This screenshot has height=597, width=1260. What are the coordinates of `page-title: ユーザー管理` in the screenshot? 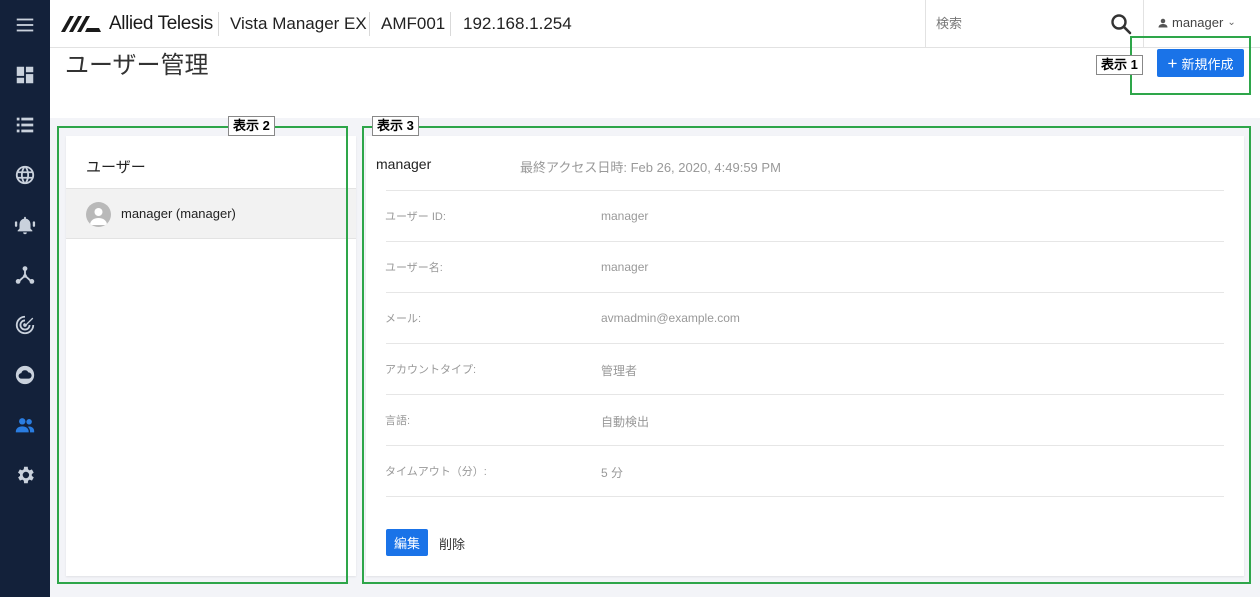 It's located at (137, 65).